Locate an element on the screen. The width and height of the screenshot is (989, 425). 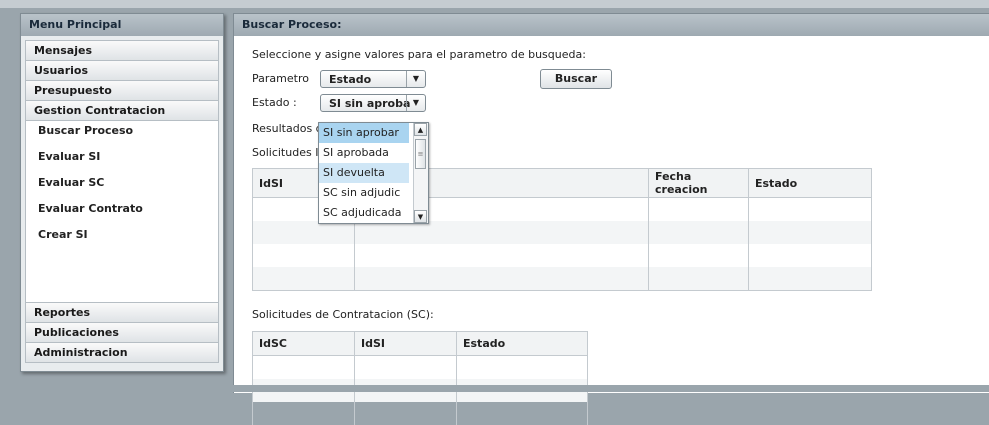
submenu-evaluar-si: Evaluar SI is located at coordinates (122, 160).